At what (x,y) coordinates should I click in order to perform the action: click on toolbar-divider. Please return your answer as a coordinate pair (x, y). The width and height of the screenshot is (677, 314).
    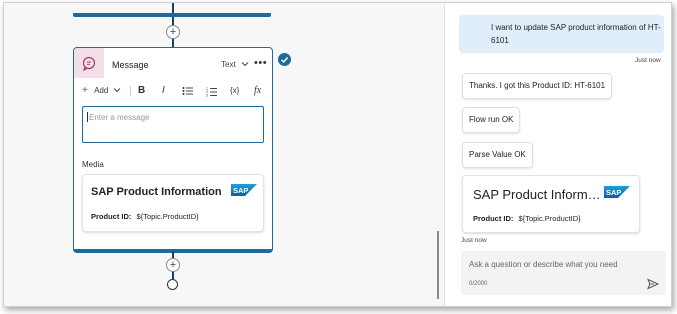
    Looking at the image, I should click on (130, 91).